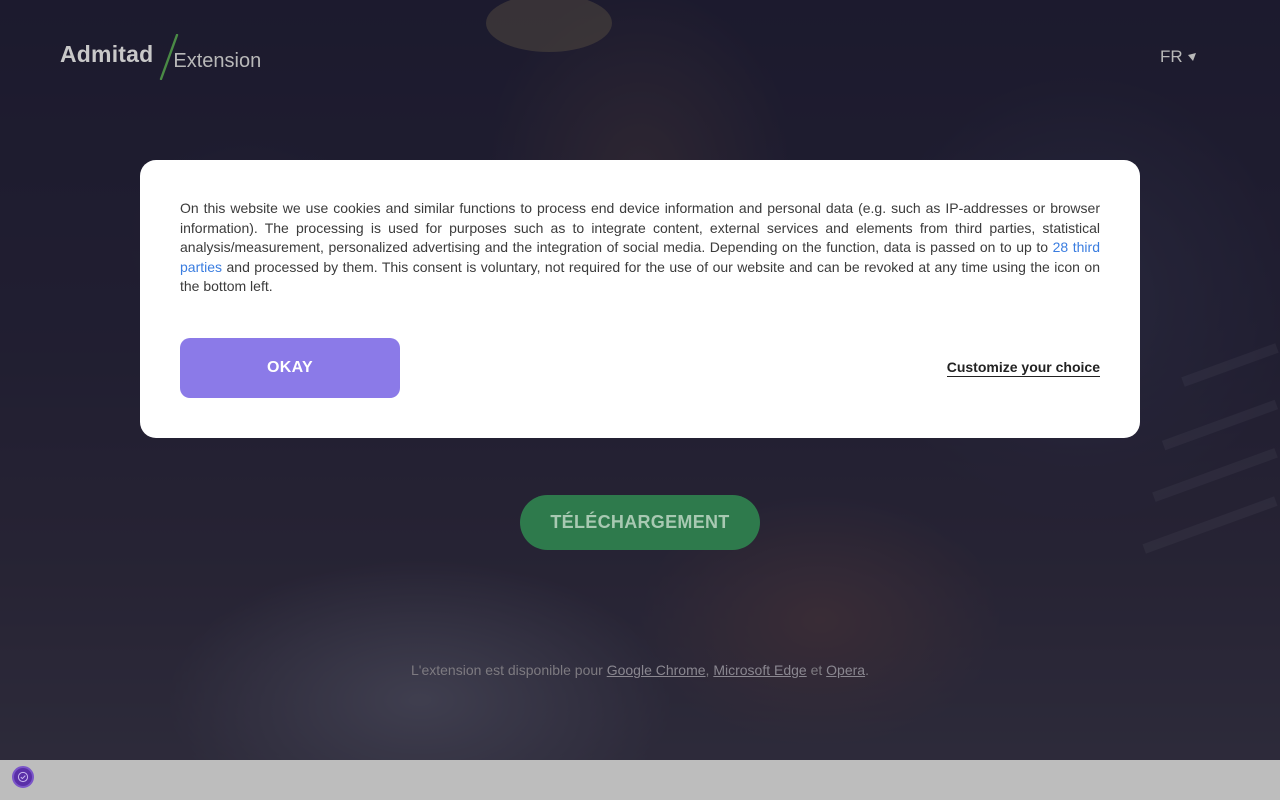  Describe the element at coordinates (1191, 57) in the screenshot. I see `caret-down-icon` at that location.